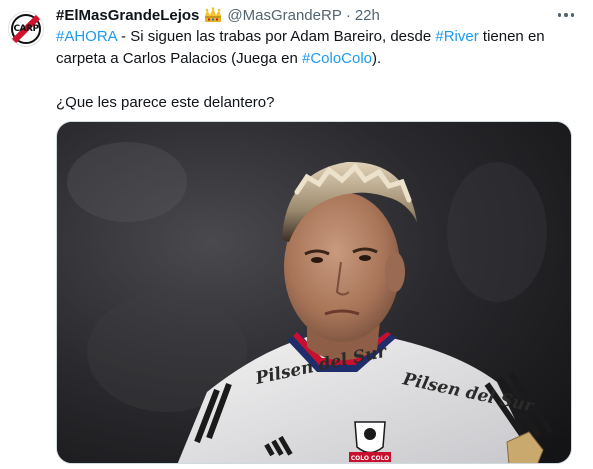  Describe the element at coordinates (337, 58) in the screenshot. I see `hashtag-colocolo: #ColoColo` at that location.